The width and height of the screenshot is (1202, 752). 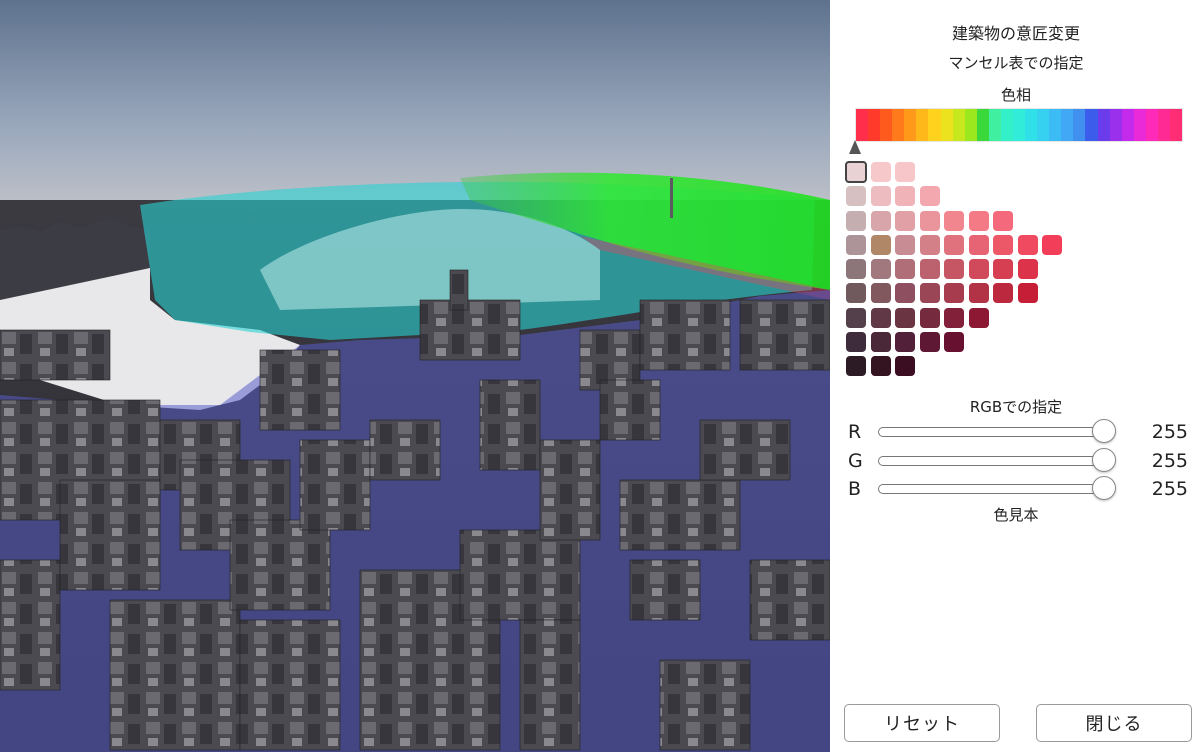 I want to click on color-swatch-label: 色見本, so click(x=1016, y=515).